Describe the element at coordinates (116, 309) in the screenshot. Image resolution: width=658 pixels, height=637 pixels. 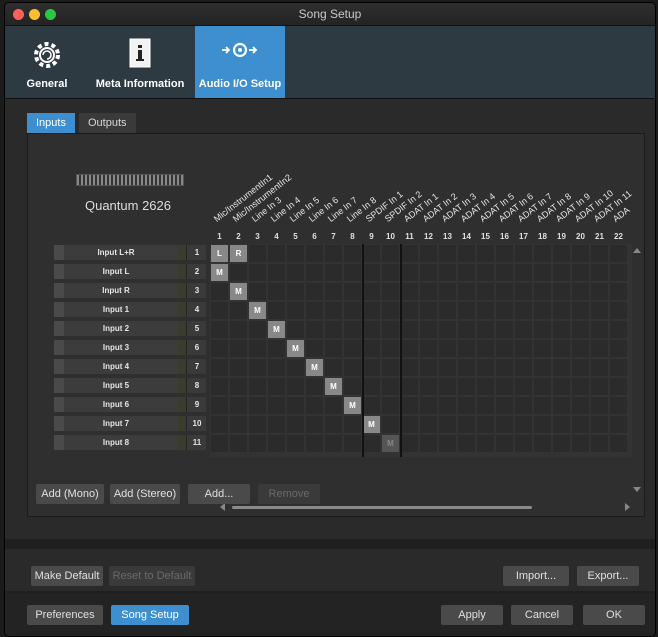
I see `channel-name: Input 1` at that location.